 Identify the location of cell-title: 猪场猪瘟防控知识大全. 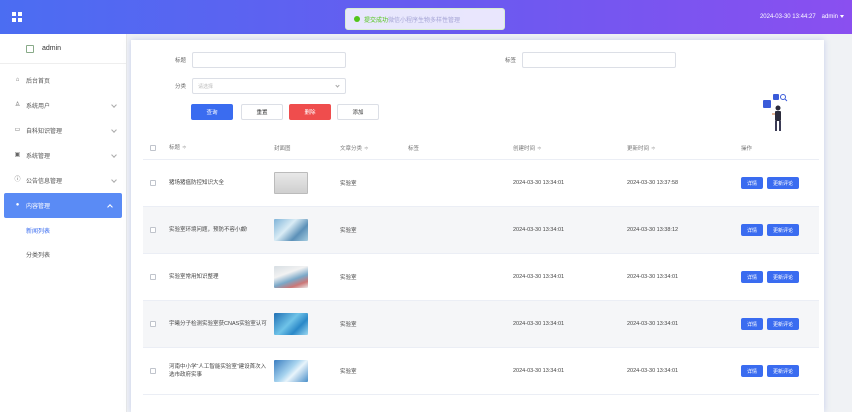
(197, 183).